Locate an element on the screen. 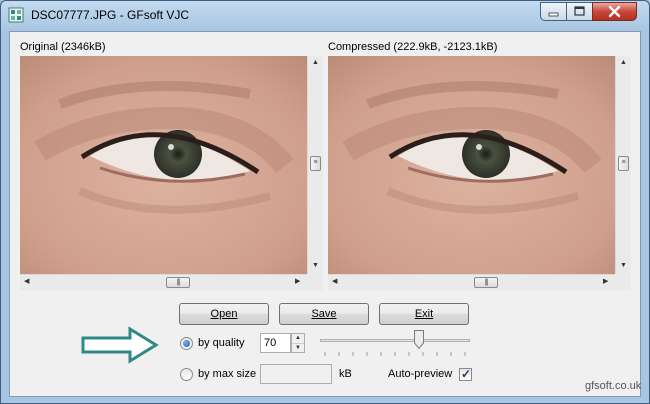 This screenshot has width=650, height=404. app-icon is located at coordinates (16, 15).